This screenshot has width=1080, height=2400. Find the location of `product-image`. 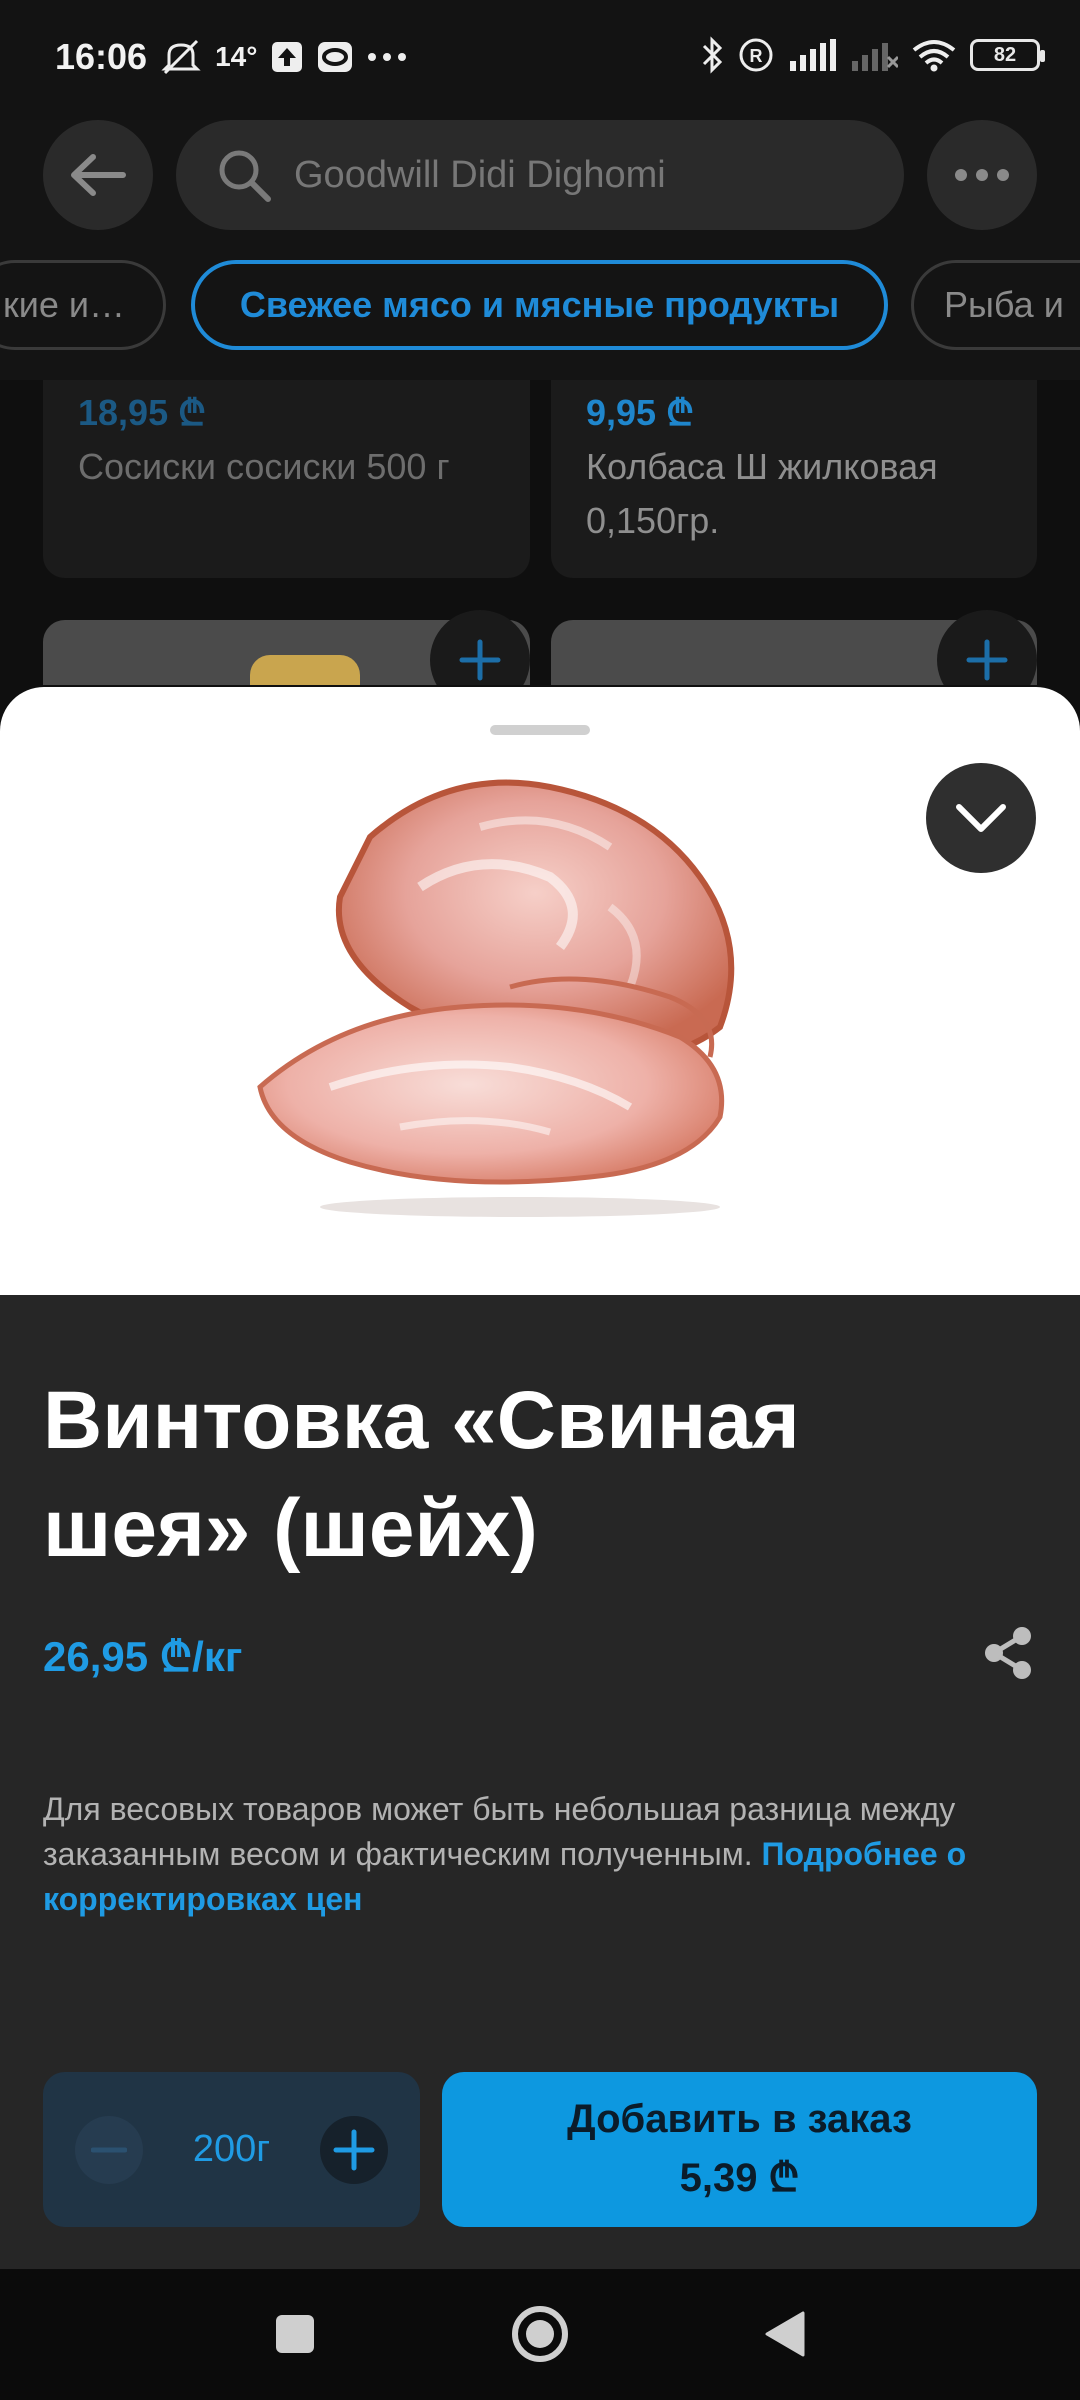

product-image is located at coordinates (496, 998).